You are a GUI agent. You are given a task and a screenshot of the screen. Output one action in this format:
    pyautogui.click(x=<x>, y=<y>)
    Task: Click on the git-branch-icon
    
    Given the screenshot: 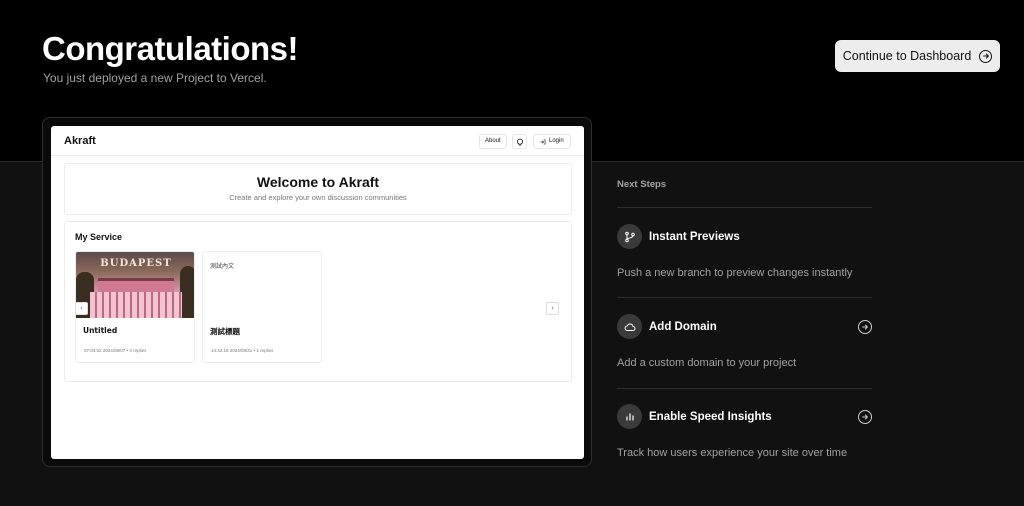 What is the action you would take?
    pyautogui.click(x=629, y=236)
    